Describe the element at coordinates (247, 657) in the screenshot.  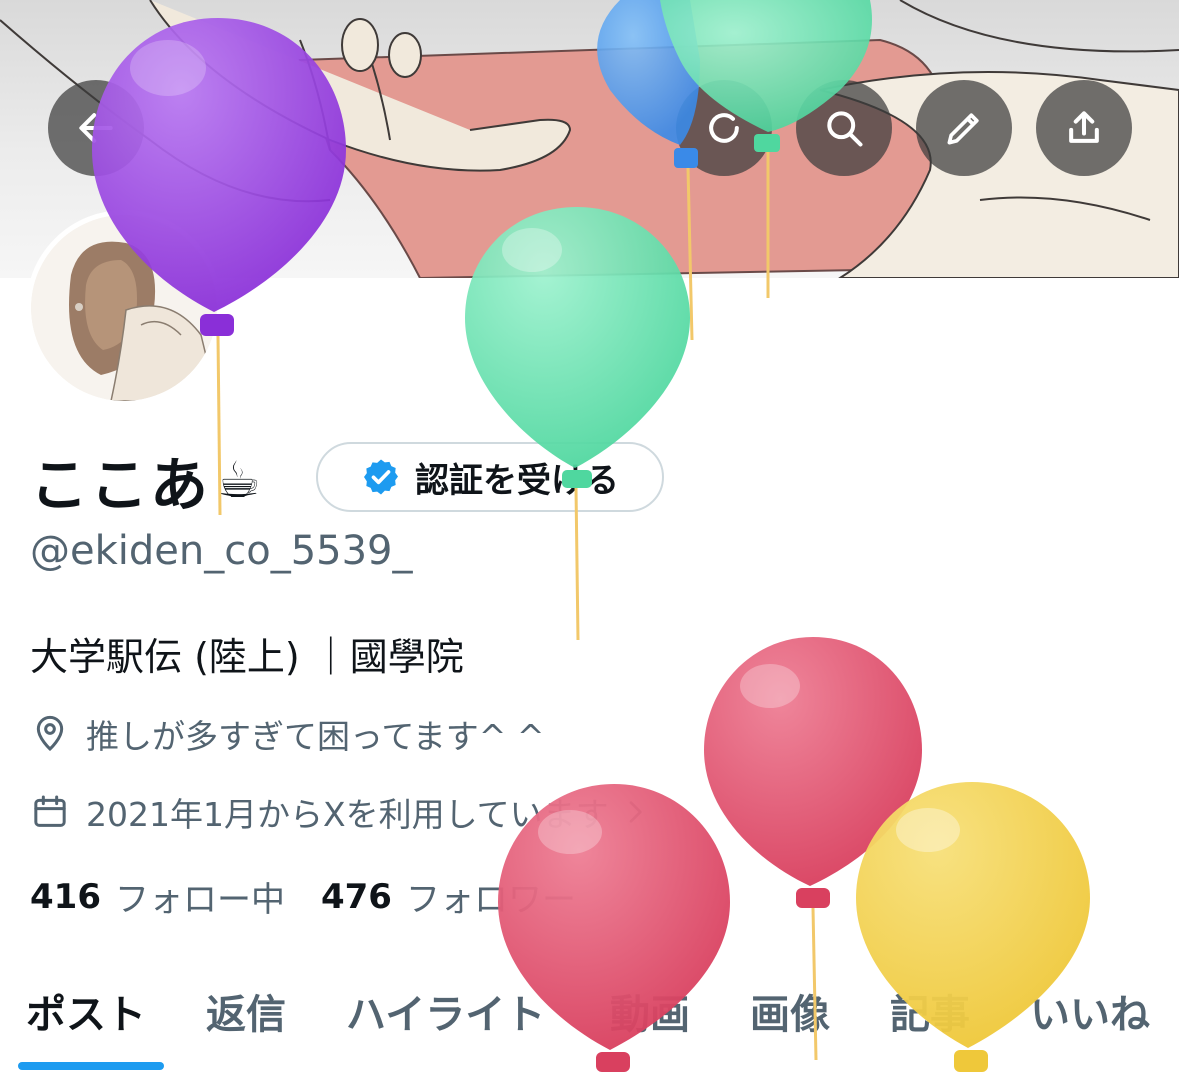
I see `profile-bio: 大学駅伝 (陸上) ｜國學院` at that location.